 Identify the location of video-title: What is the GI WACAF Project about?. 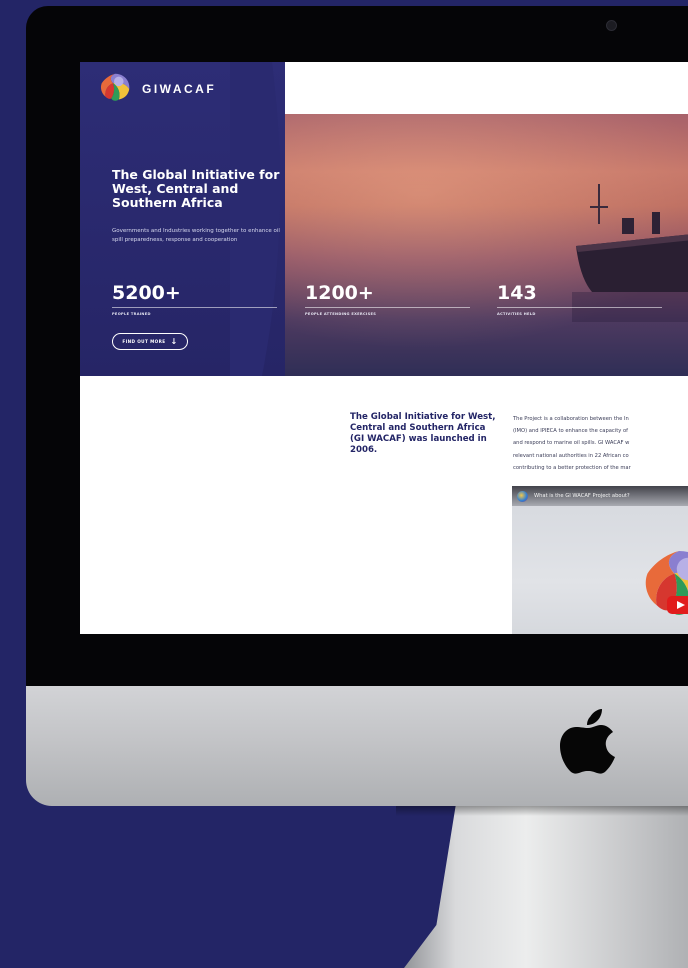
(582, 496).